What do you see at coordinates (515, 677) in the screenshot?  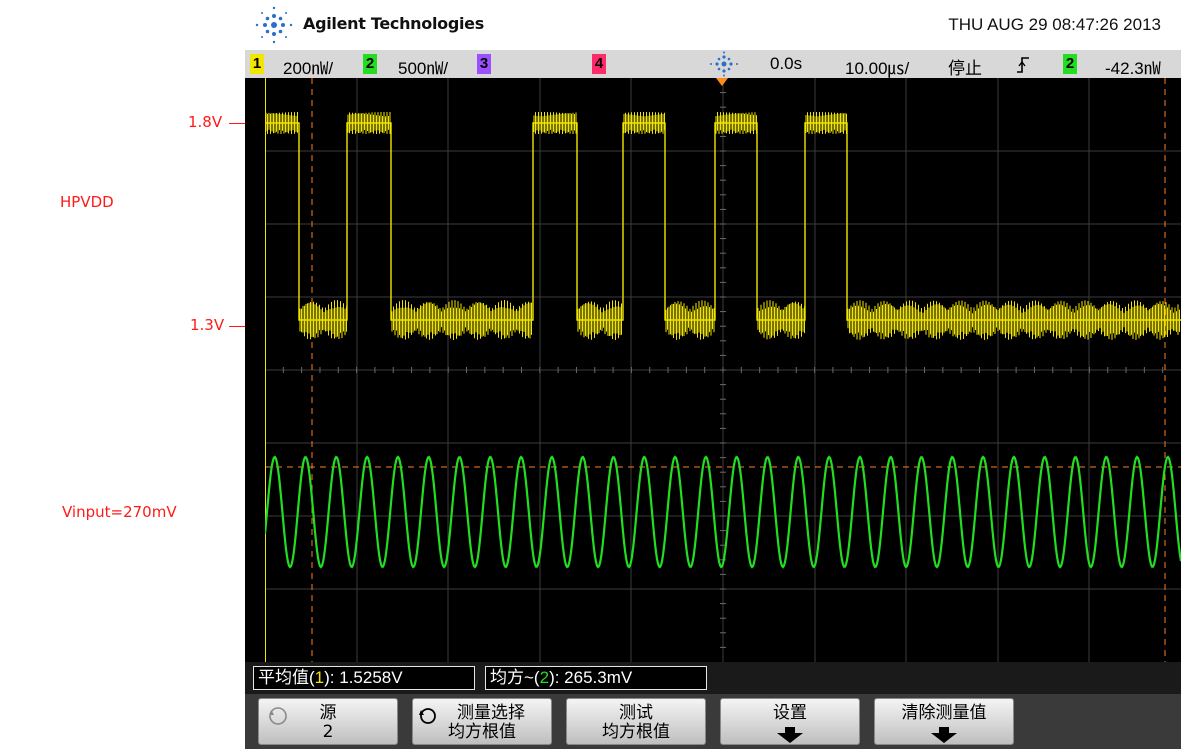 I see `meas2-label: 均方~(` at bounding box center [515, 677].